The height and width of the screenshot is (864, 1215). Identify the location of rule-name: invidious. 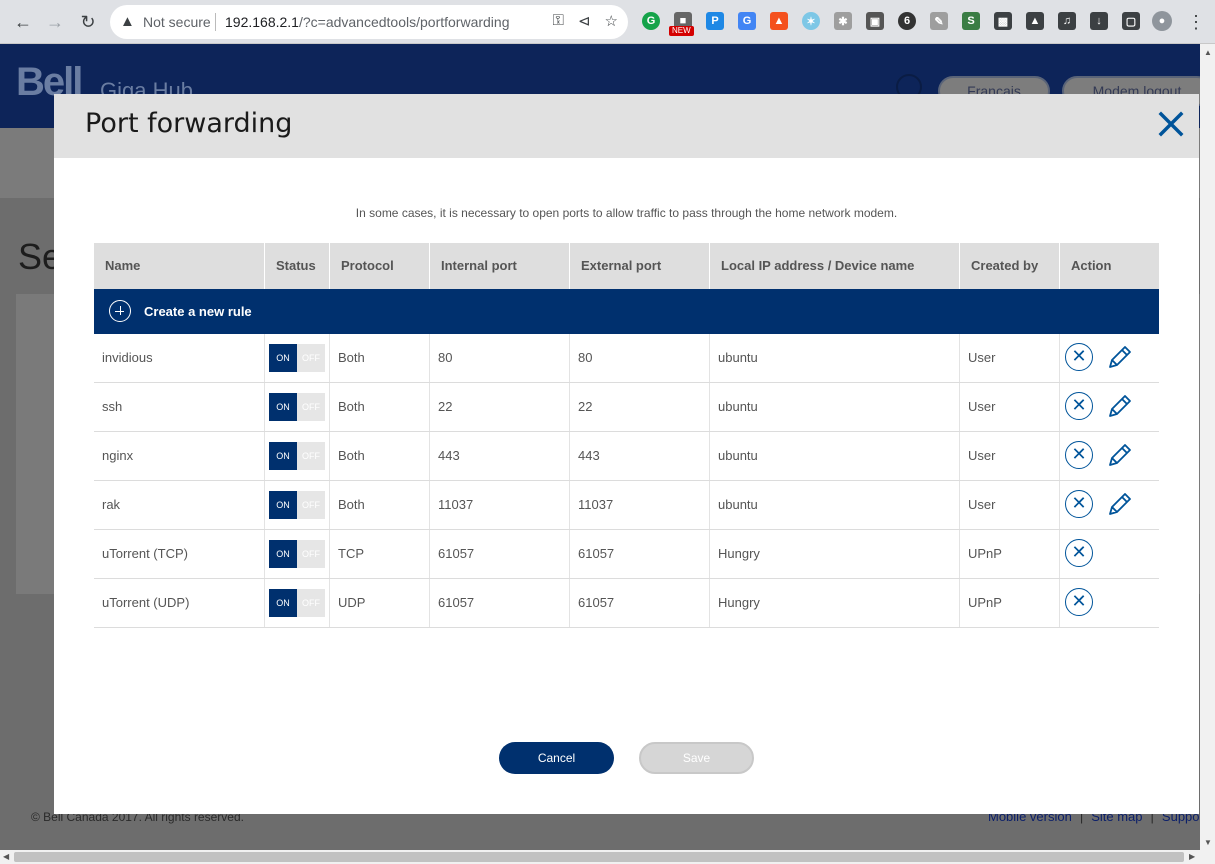
(127, 357).